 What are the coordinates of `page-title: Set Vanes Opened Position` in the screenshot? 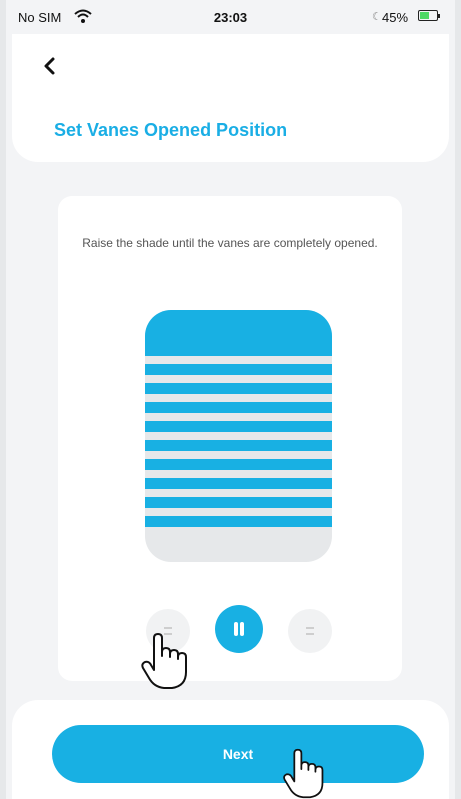 It's located at (171, 130).